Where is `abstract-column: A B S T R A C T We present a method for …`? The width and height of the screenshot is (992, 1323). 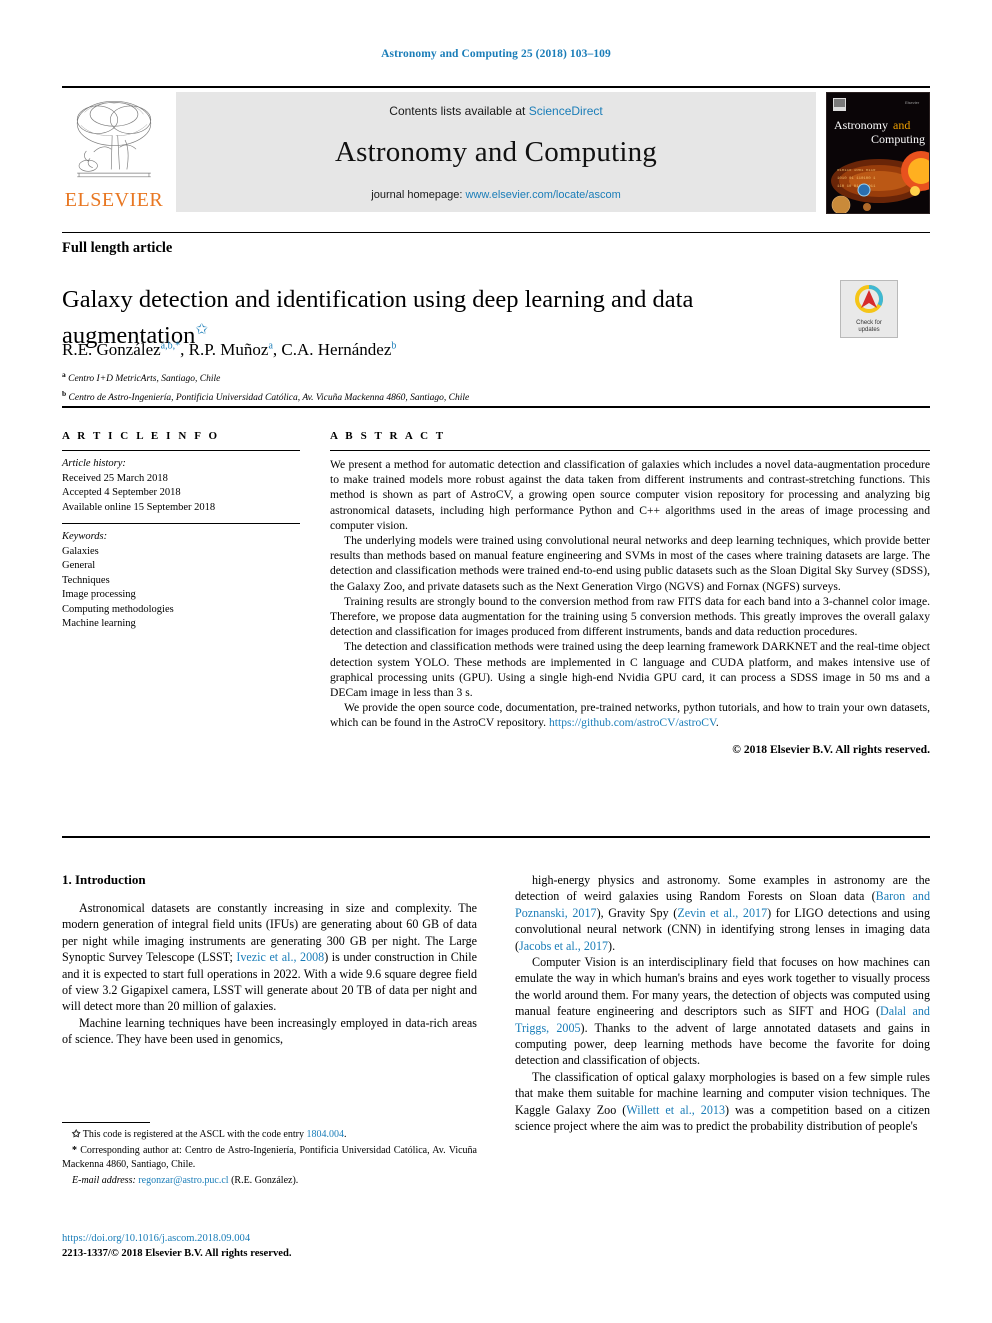 abstract-column: A B S T R A C T We present a method for … is located at coordinates (630, 593).